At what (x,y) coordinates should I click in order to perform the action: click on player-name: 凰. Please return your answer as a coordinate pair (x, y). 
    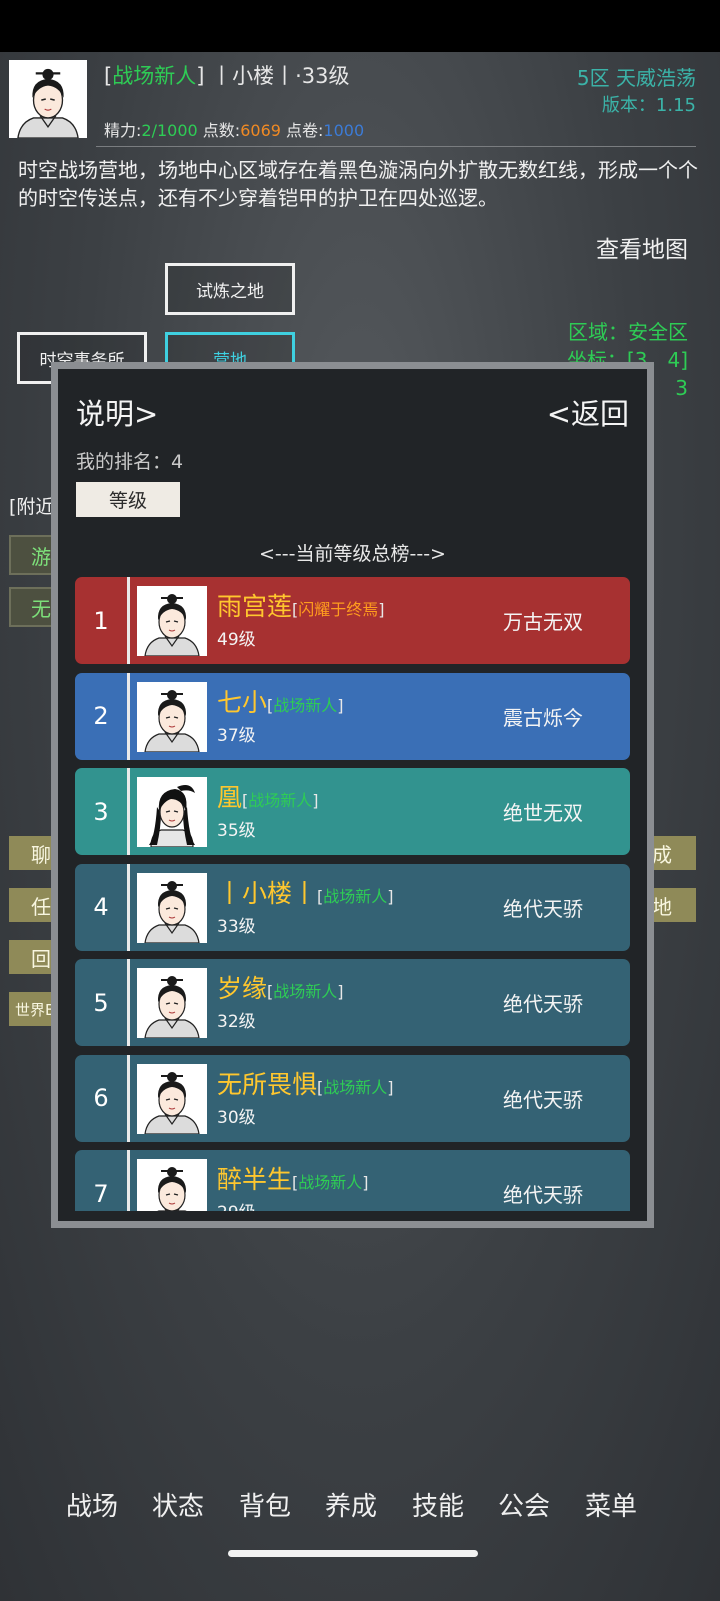
    Looking at the image, I should click on (230, 797).